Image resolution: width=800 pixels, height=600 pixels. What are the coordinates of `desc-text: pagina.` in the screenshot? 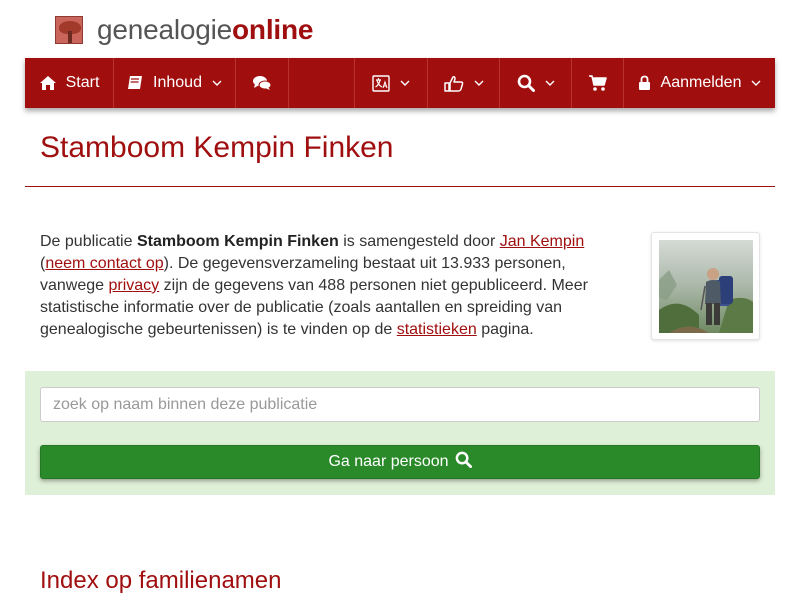 It's located at (505, 329).